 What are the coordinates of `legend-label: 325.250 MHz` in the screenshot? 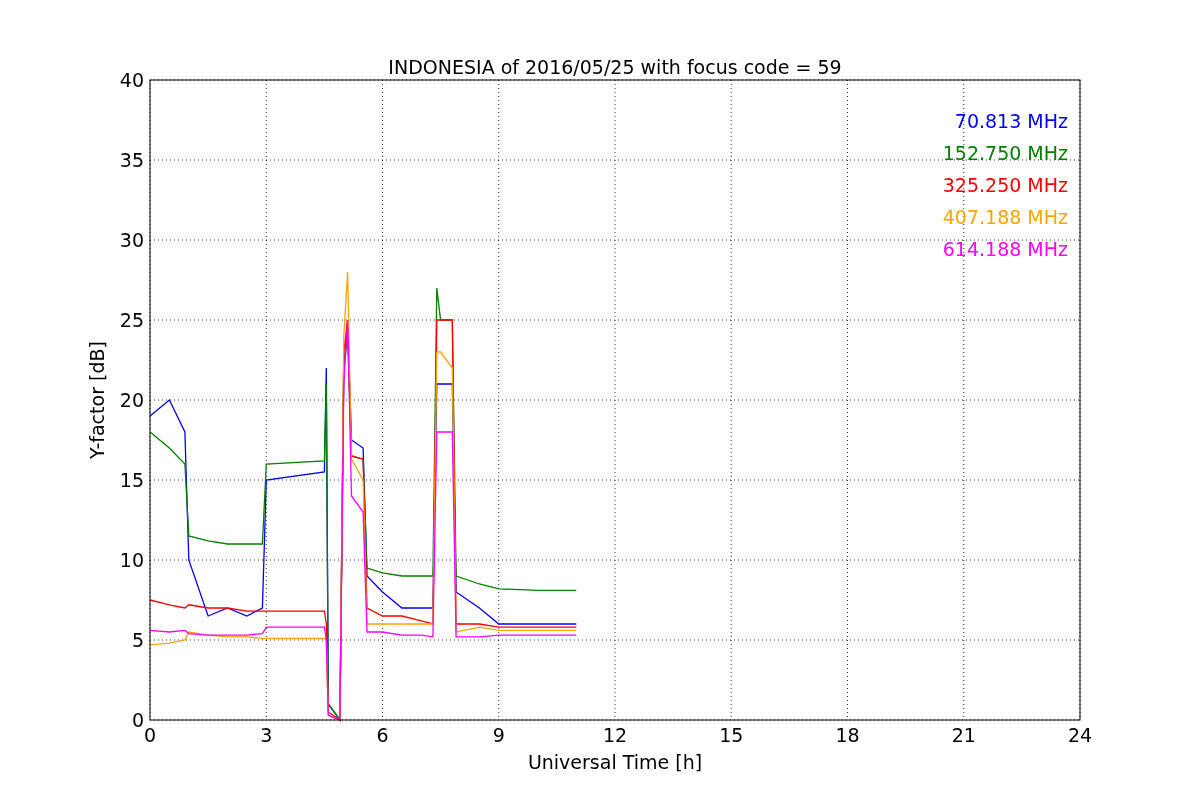 It's located at (1005, 185).